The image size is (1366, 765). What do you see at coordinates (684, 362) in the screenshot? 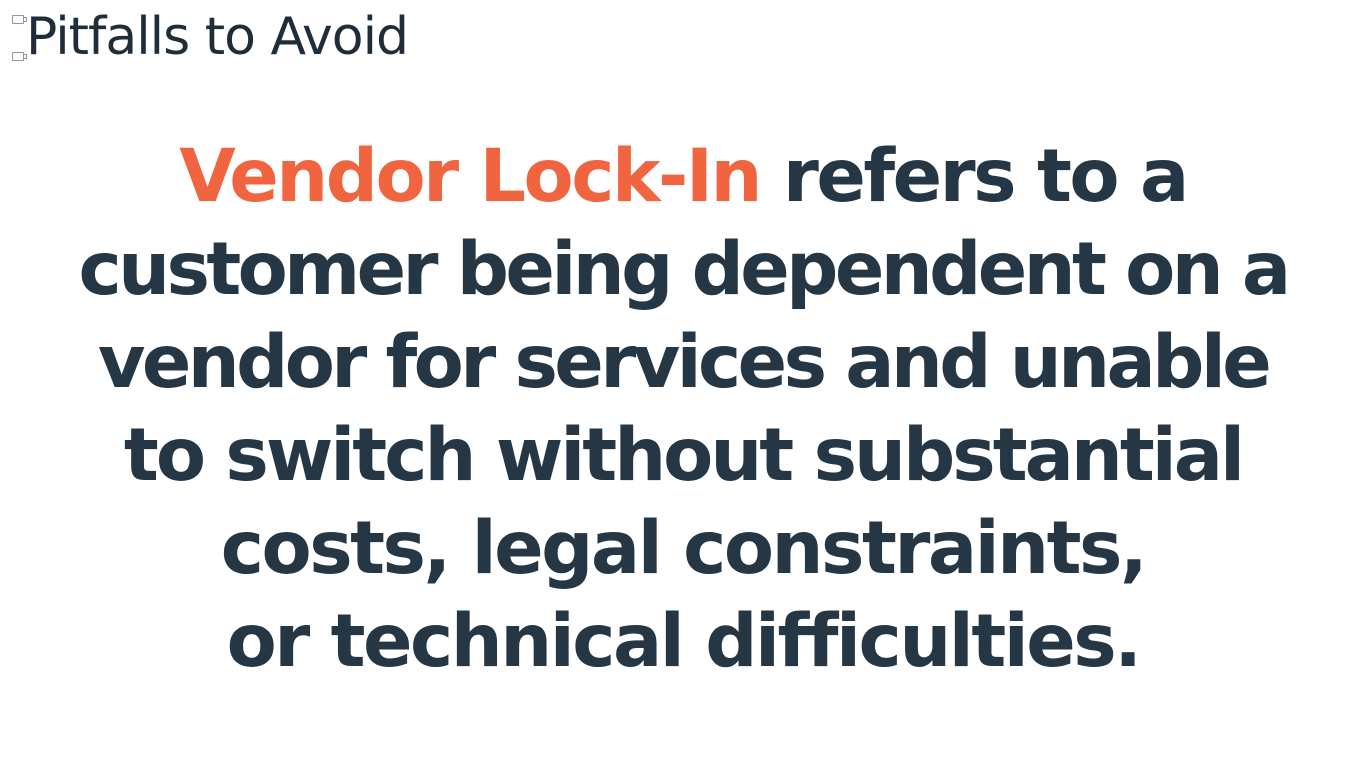
I see `definition-line-3: vendor for services and unable` at bounding box center [684, 362].